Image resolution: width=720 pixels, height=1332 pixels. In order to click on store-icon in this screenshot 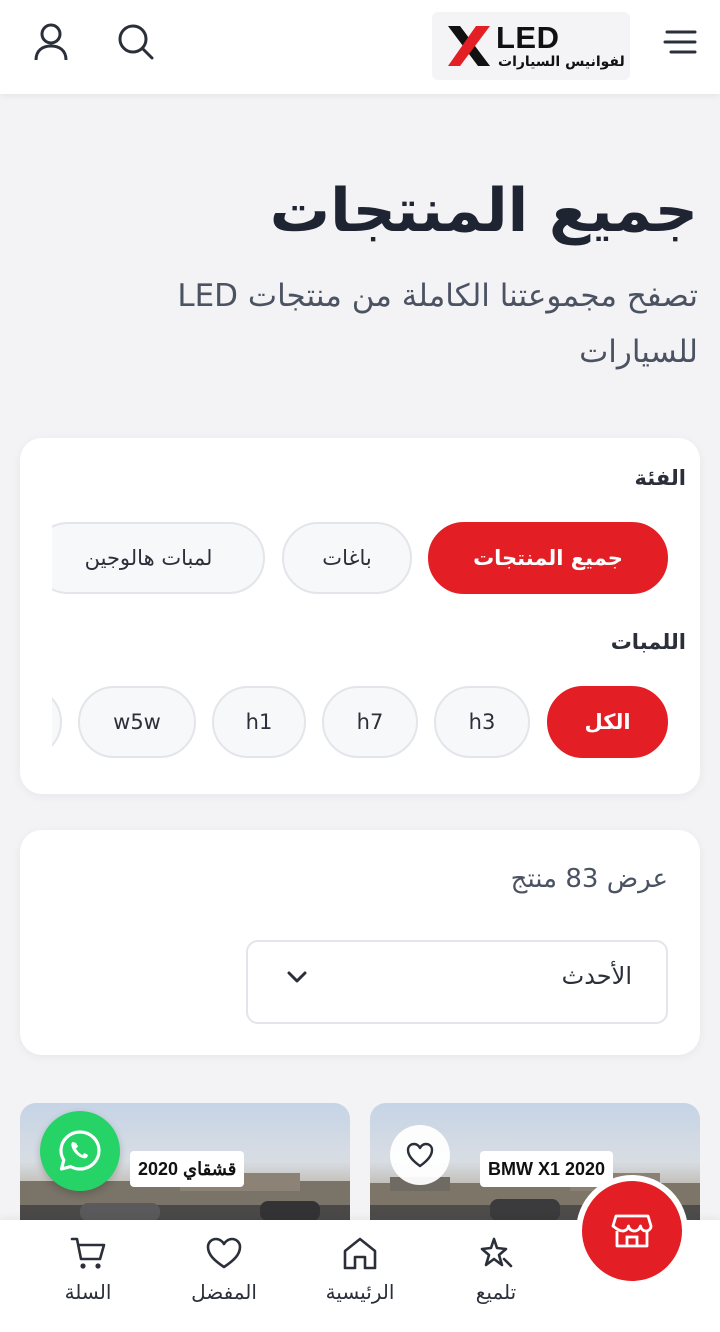, I will do `click(632, 1231)`.